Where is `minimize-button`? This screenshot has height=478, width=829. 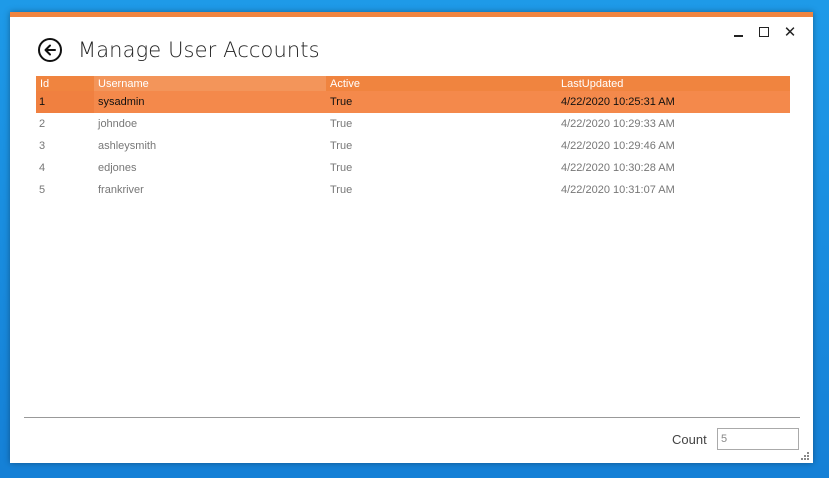 minimize-button is located at coordinates (738, 32).